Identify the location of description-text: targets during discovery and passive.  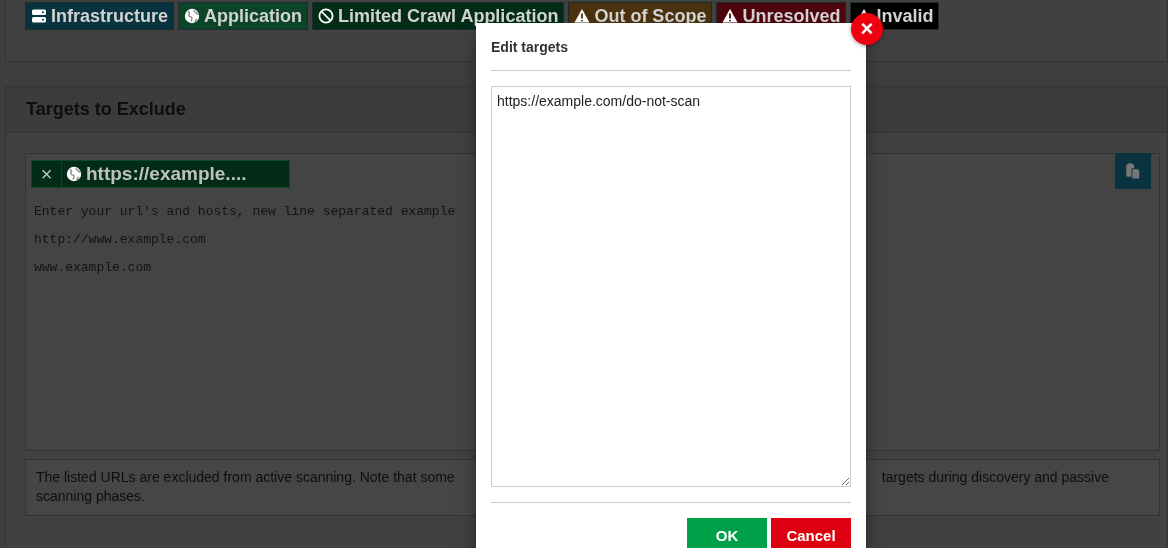
(995, 477).